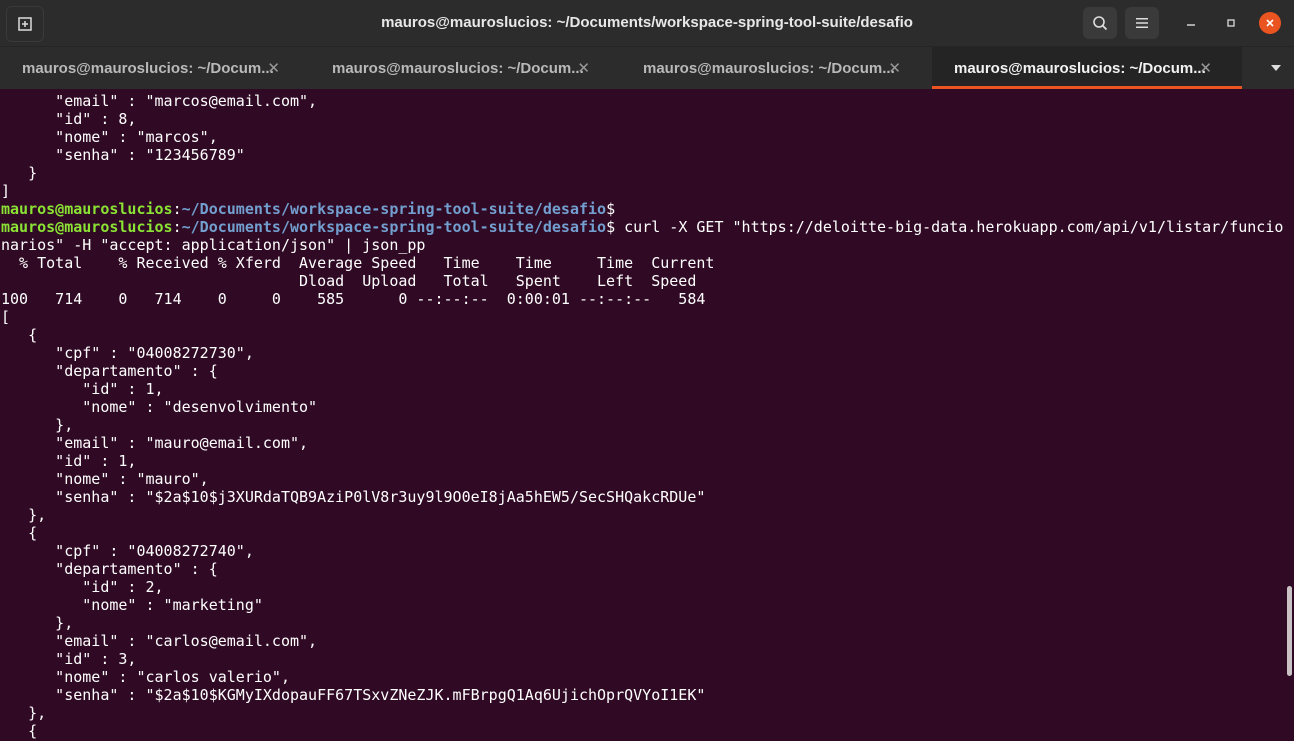  Describe the element at coordinates (145, 677) in the screenshot. I see `terminal-line: "nome" : "carlos valerio",` at that location.